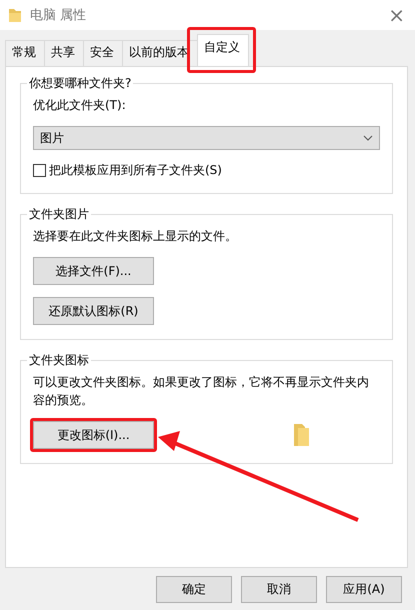 The height and width of the screenshot is (610, 415). What do you see at coordinates (59, 214) in the screenshot?
I see `group-title: 文件夹图片` at bounding box center [59, 214].